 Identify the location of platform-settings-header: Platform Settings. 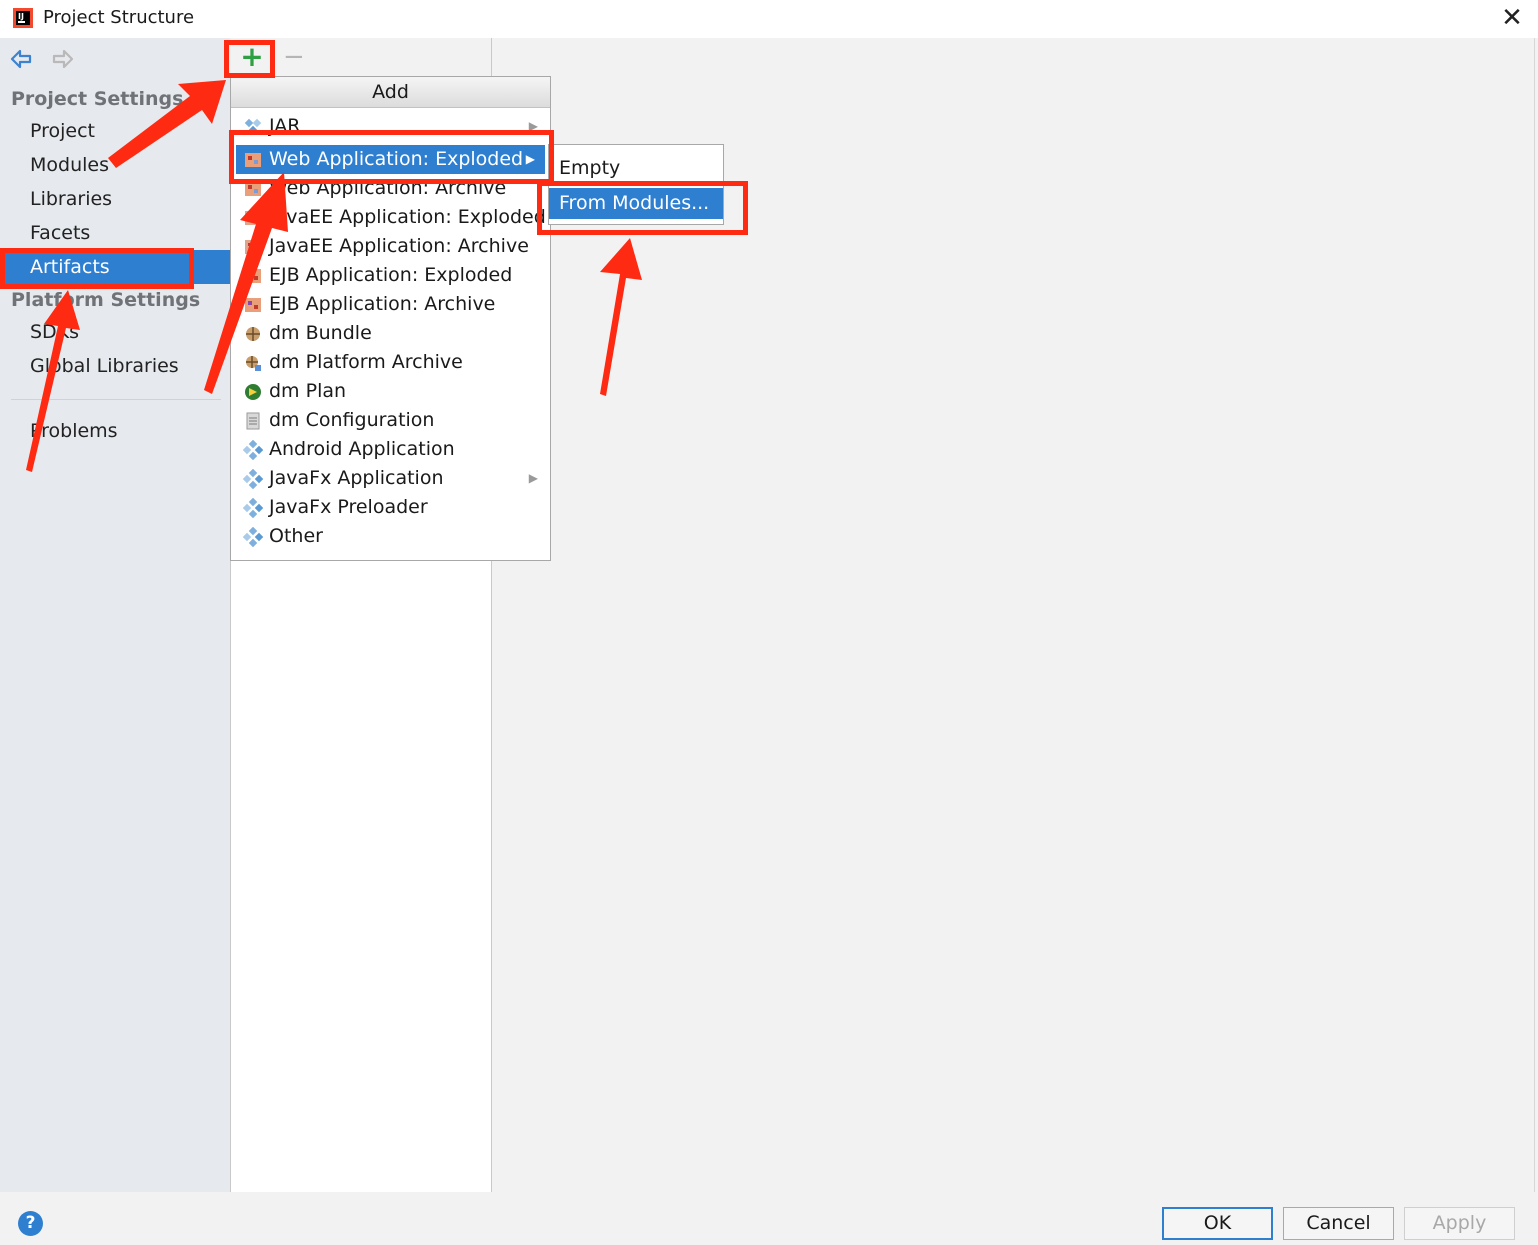
(106, 300).